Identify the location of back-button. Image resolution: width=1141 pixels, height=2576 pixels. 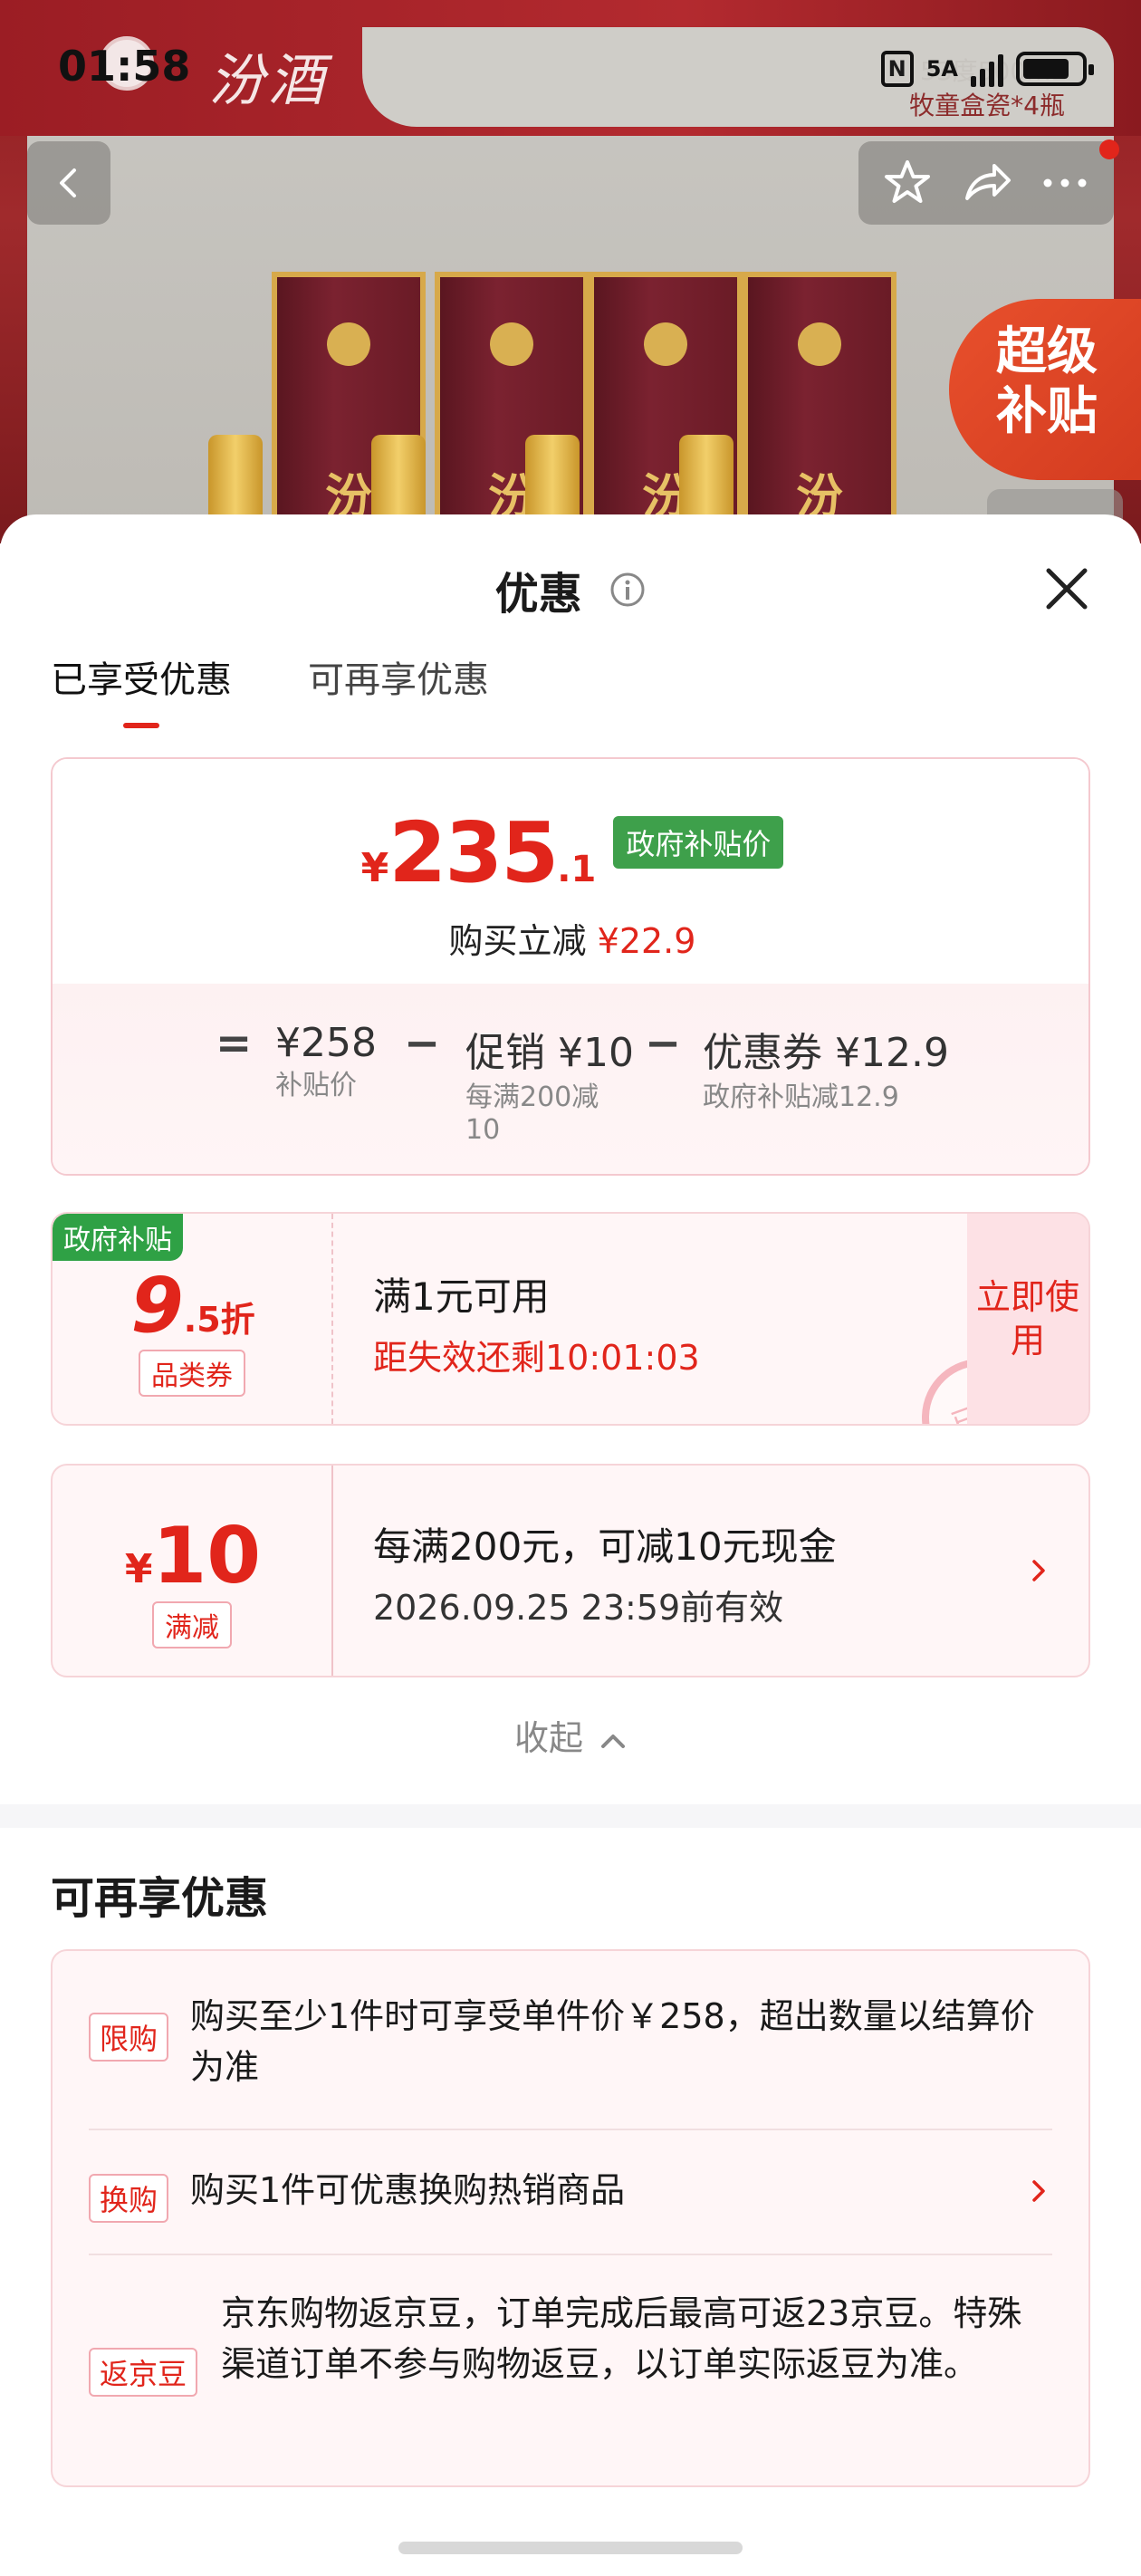
(68, 183).